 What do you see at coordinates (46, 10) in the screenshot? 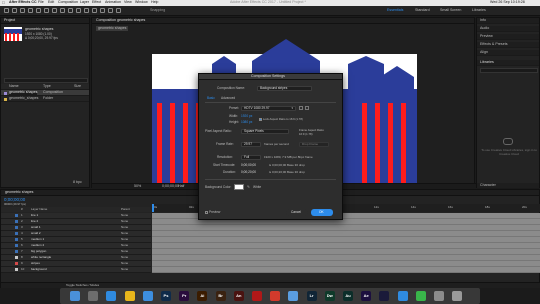
I see `camera-tool-icon` at bounding box center [46, 10].